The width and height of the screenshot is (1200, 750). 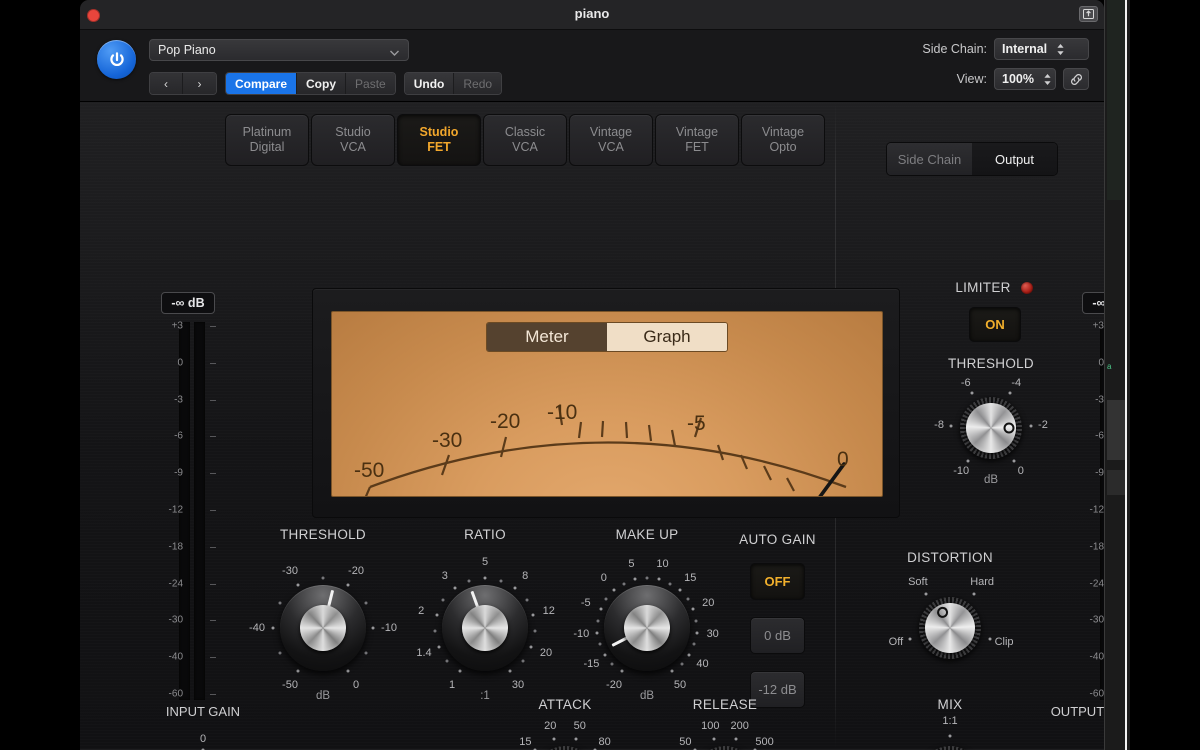 What do you see at coordinates (987, 287) in the screenshot?
I see `limiter-header: LIMITER` at bounding box center [987, 287].